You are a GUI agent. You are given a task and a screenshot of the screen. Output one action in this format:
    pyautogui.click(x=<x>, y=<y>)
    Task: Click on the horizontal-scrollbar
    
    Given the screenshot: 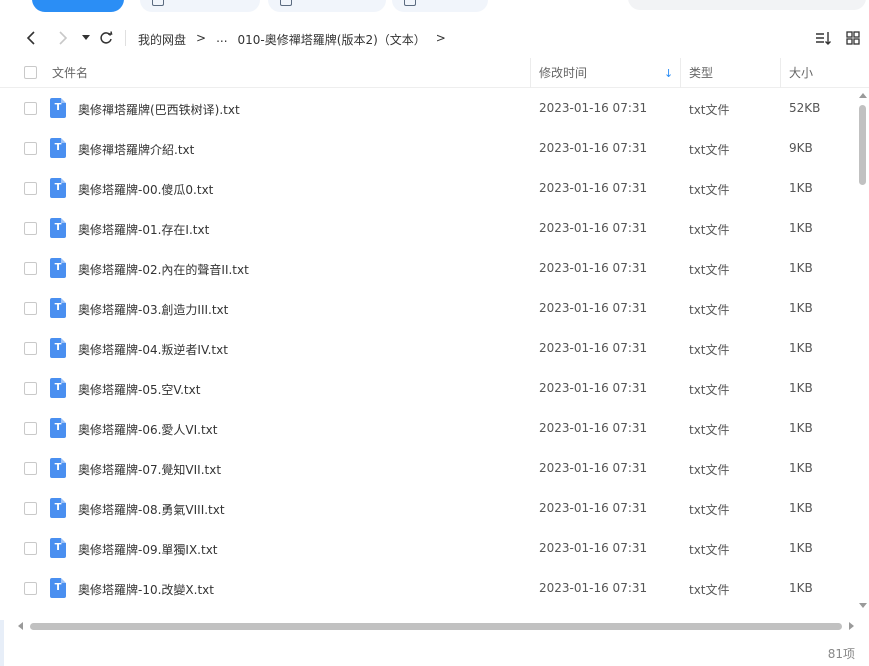 What is the action you would take?
    pyautogui.click(x=435, y=626)
    